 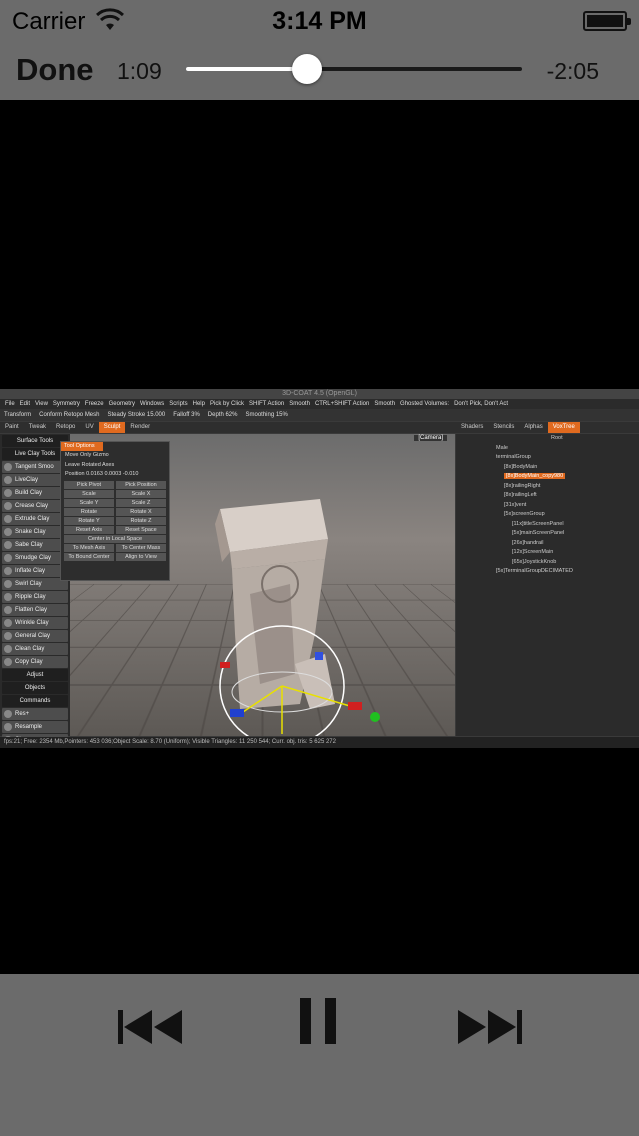 What do you see at coordinates (140, 427) in the screenshot?
I see `video-tab: Render` at bounding box center [140, 427].